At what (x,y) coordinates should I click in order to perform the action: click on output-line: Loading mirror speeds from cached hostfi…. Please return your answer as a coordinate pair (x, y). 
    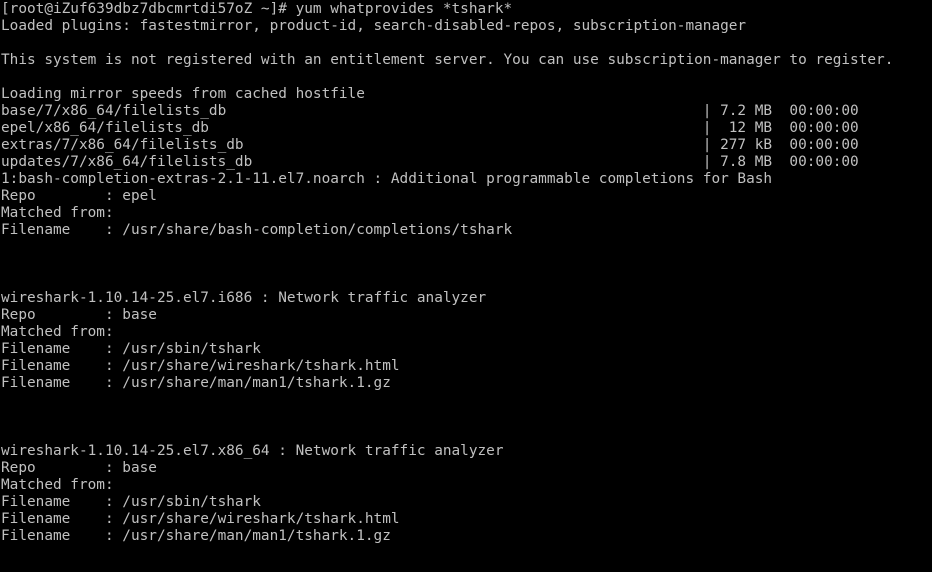
    Looking at the image, I should click on (183, 94).